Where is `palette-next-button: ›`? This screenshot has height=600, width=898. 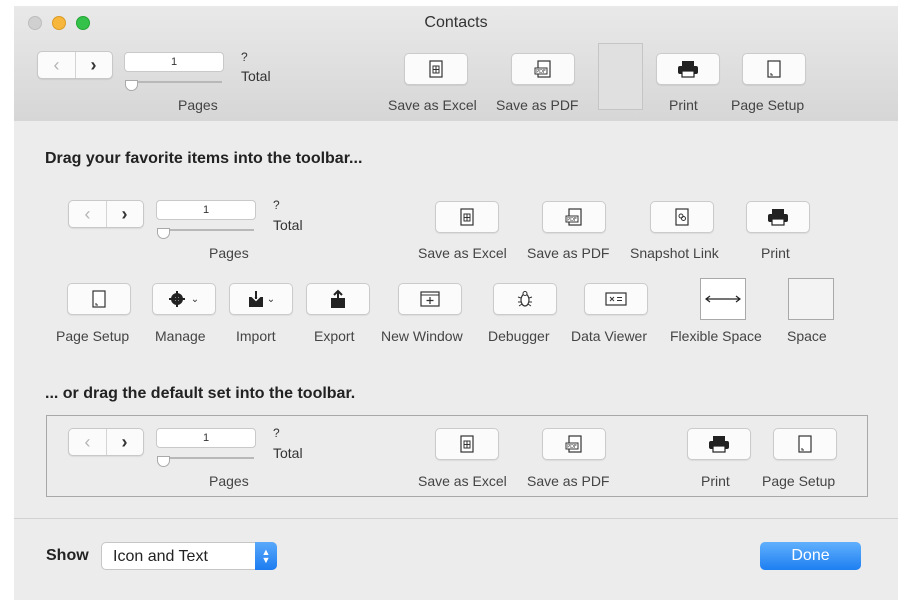
palette-next-button: › is located at coordinates (124, 214).